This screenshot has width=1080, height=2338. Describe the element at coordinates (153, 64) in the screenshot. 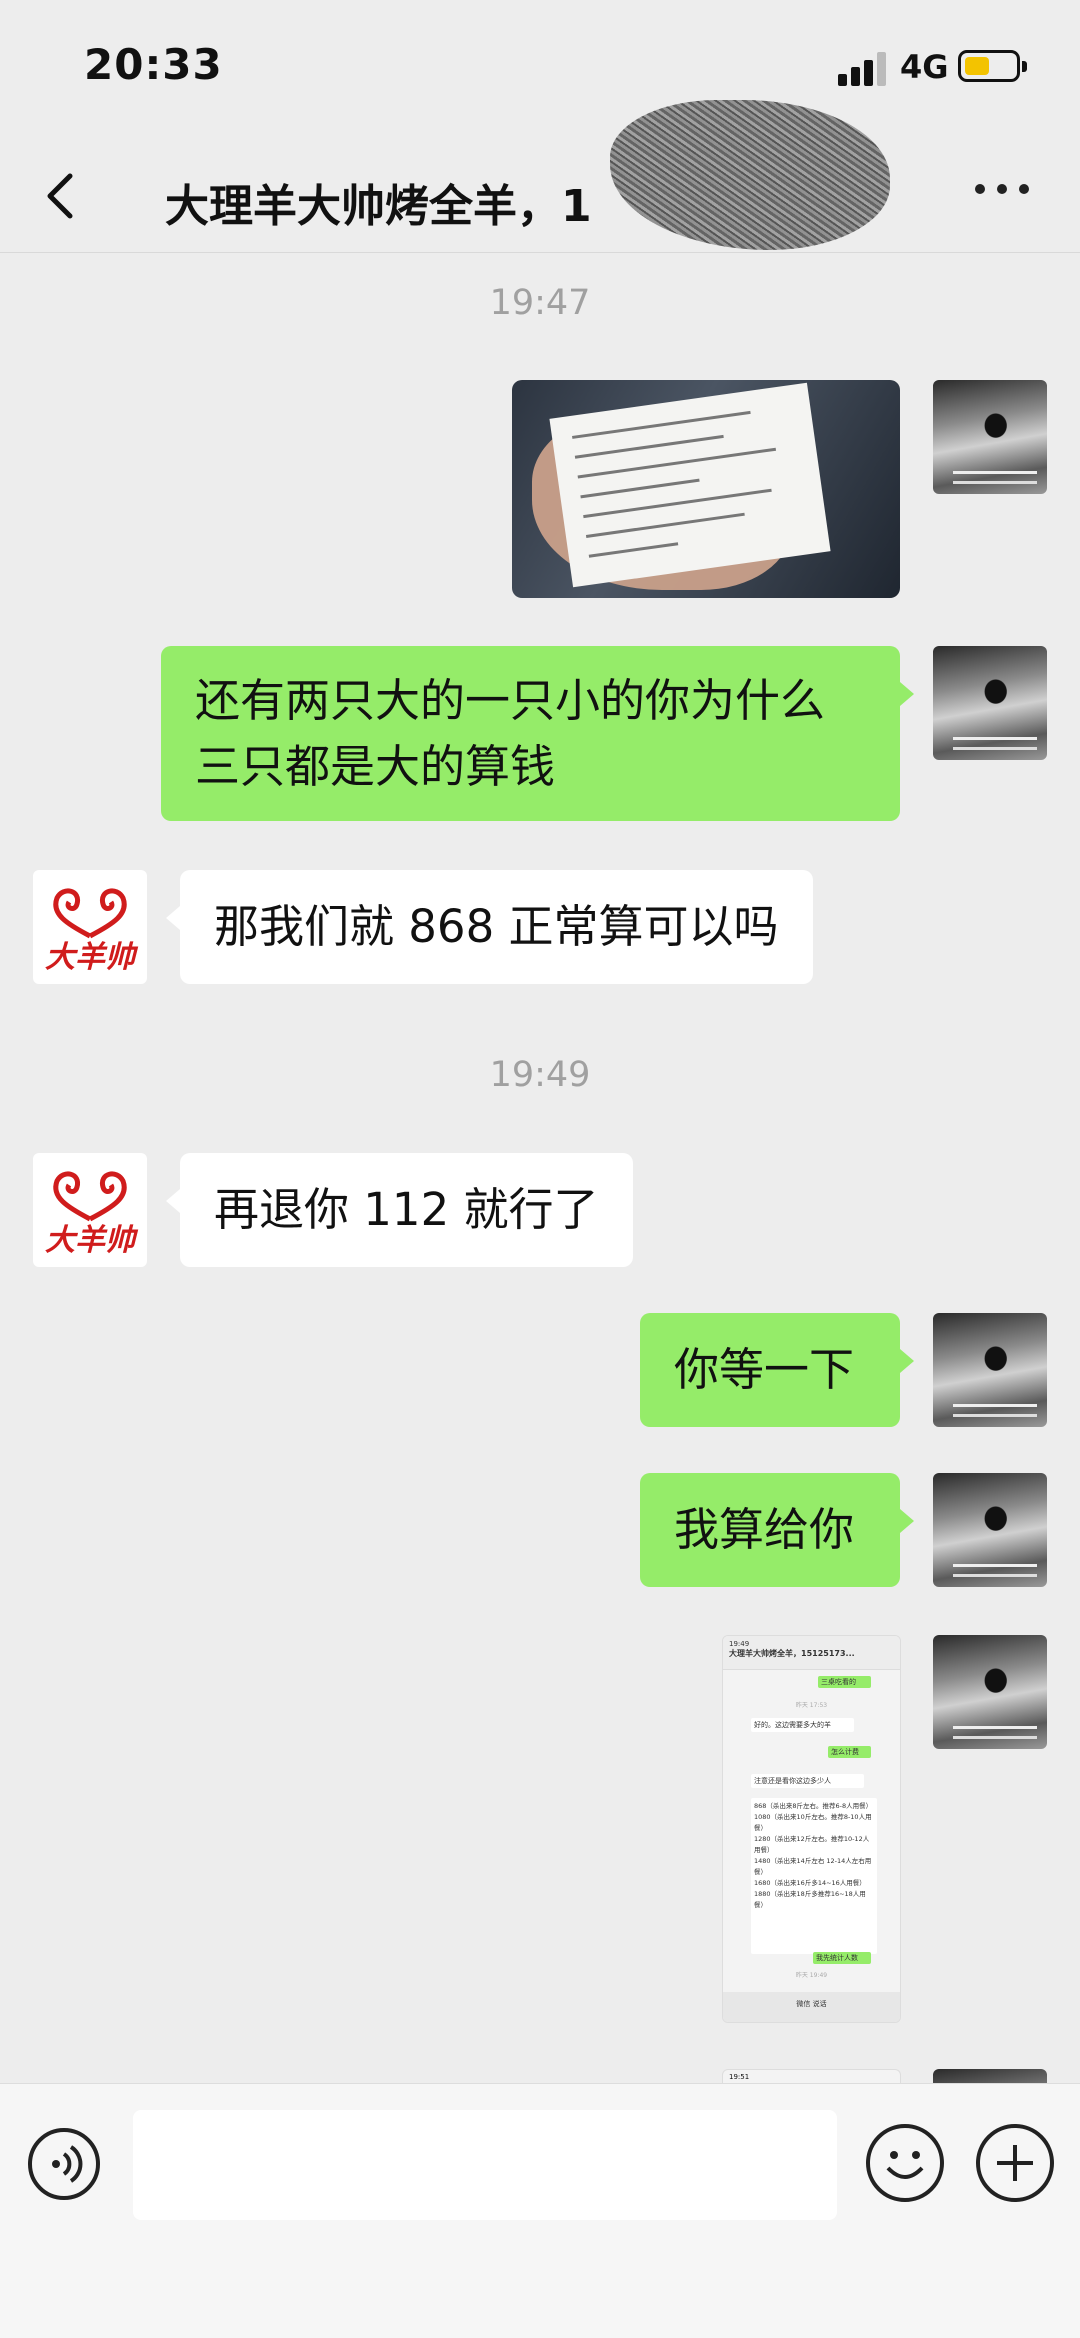

I see `status-time: 20:33` at that location.